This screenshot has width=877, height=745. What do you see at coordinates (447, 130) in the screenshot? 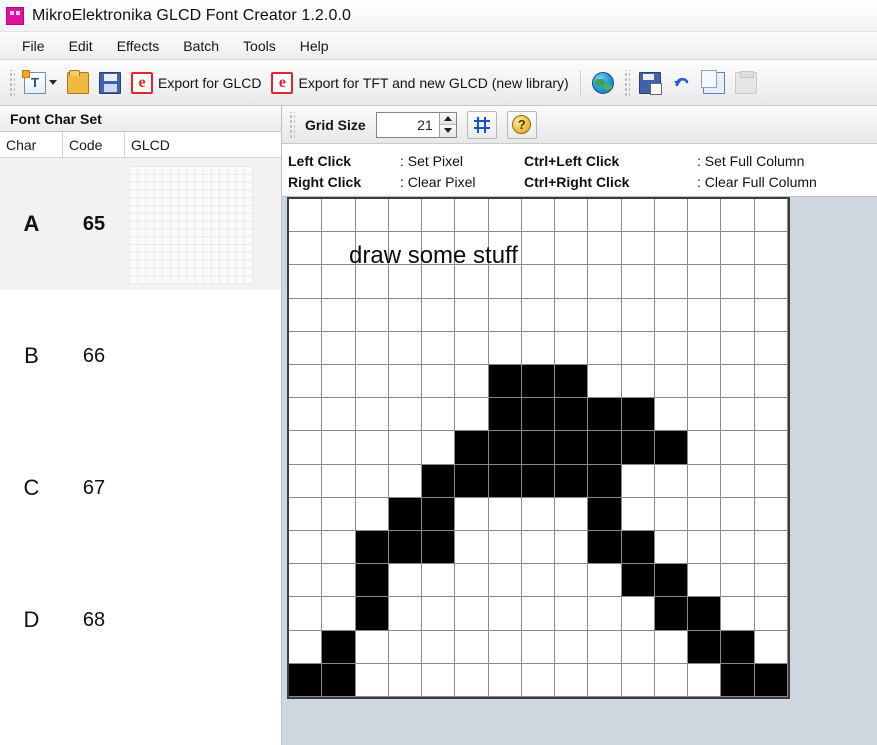
I see `grid-size-decrement` at bounding box center [447, 130].